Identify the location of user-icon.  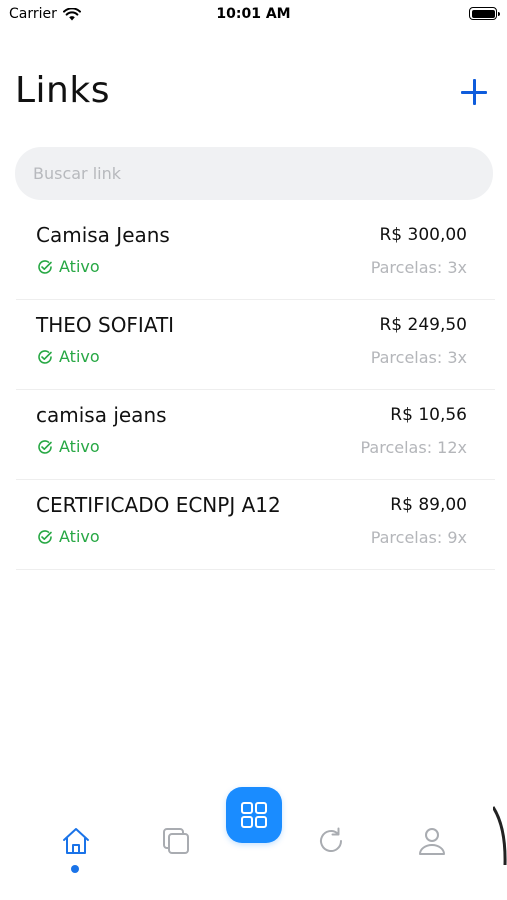
(432, 841).